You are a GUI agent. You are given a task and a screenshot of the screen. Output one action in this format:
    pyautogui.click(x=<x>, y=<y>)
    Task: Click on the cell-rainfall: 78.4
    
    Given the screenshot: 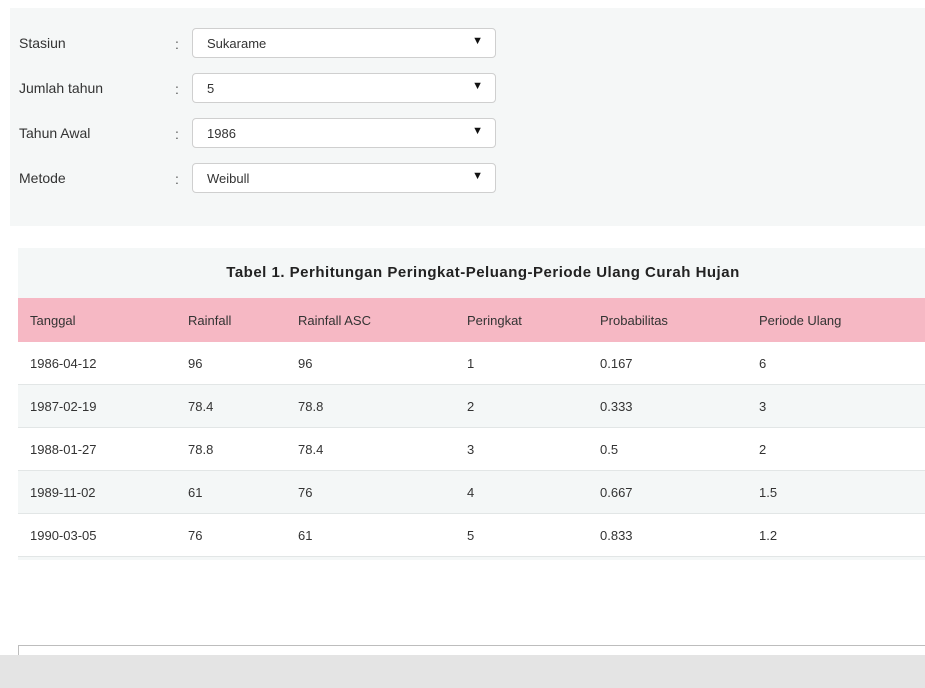 What is the action you would take?
    pyautogui.click(x=201, y=406)
    